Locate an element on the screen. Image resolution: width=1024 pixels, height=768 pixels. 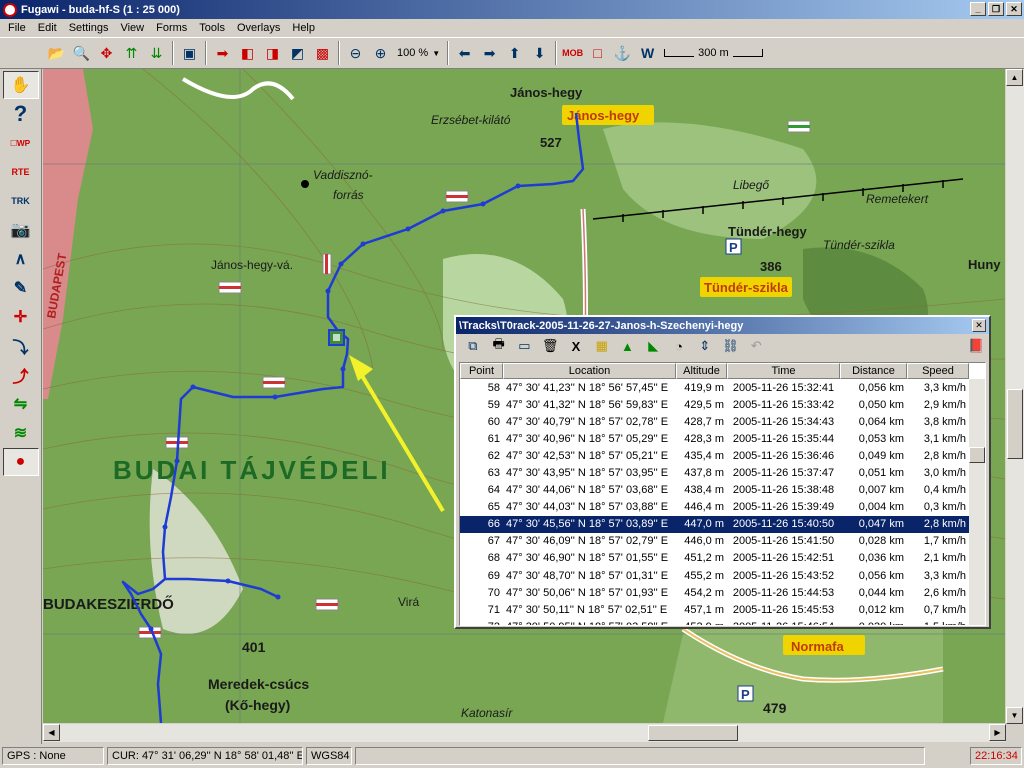
vertical-scroll-thumb is located at coordinates (1015, 424).